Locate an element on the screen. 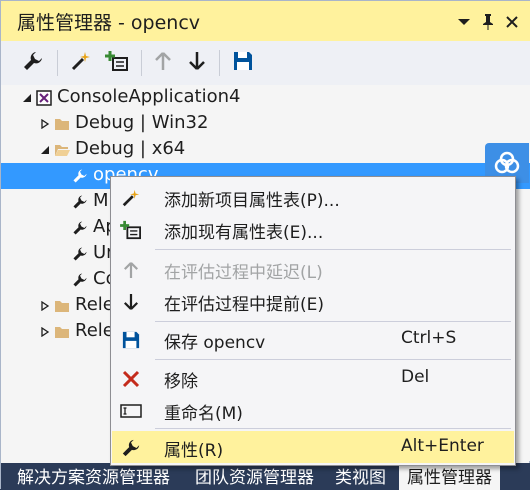 The width and height of the screenshot is (530, 490). pin-icon is located at coordinates (488, 22).